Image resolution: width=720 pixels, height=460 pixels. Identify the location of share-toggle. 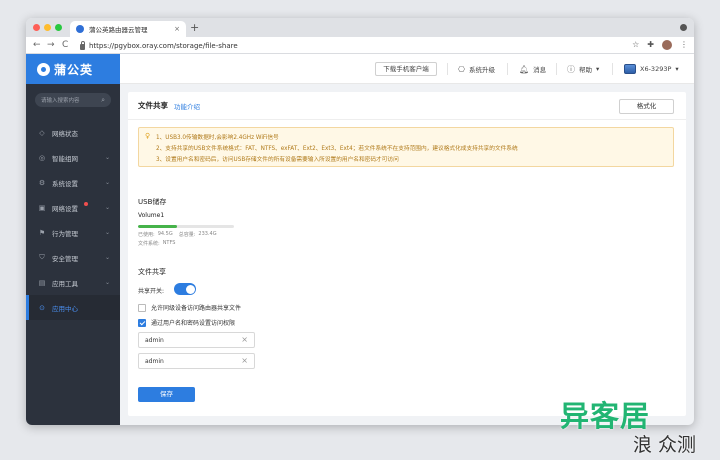
(185, 289).